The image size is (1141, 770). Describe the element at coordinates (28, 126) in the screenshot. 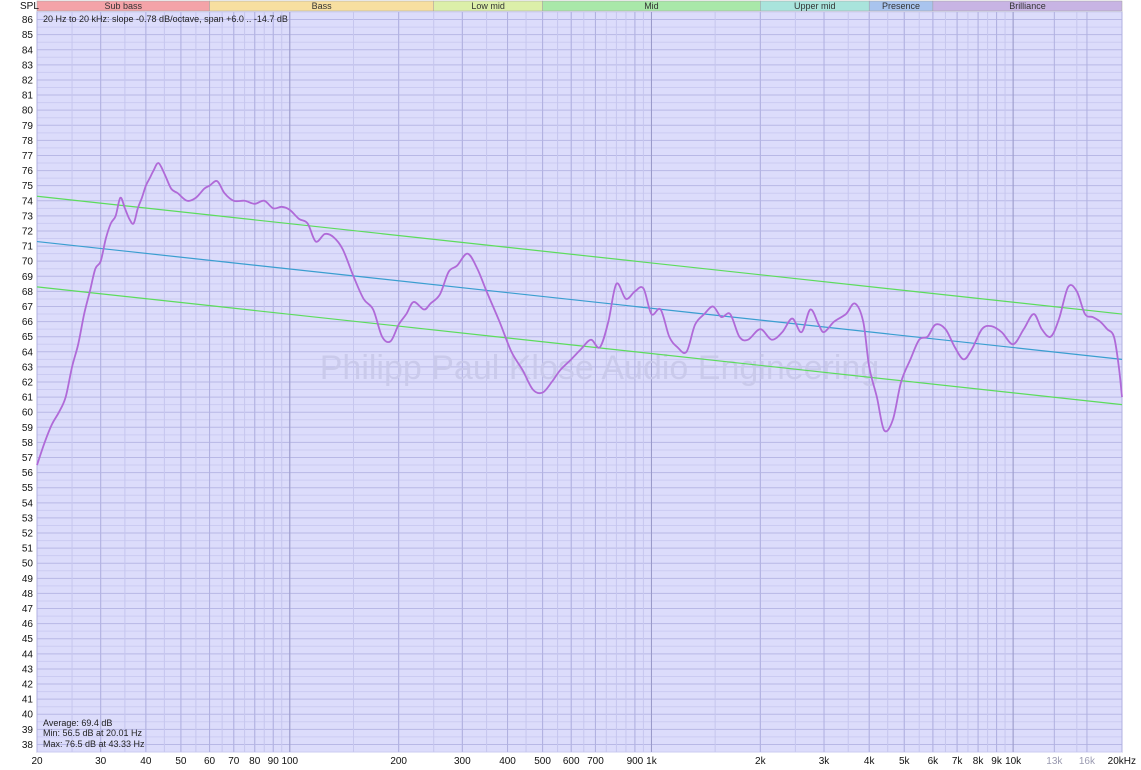

I see `y-tick-label: 79` at that location.